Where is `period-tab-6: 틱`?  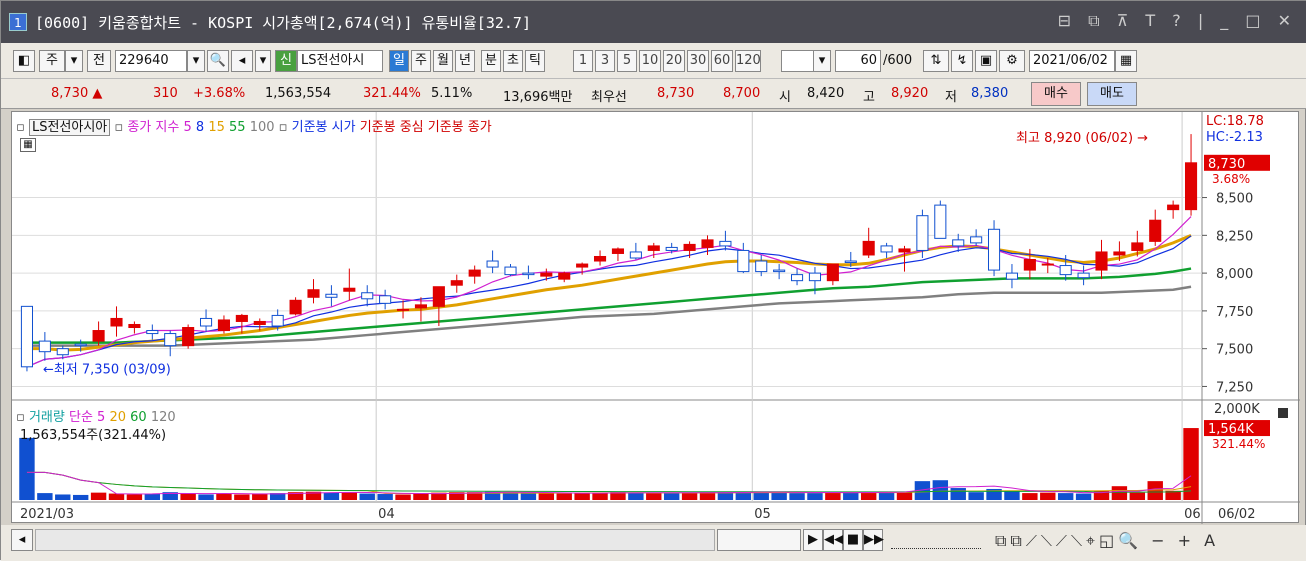 period-tab-6: 틱 is located at coordinates (535, 61).